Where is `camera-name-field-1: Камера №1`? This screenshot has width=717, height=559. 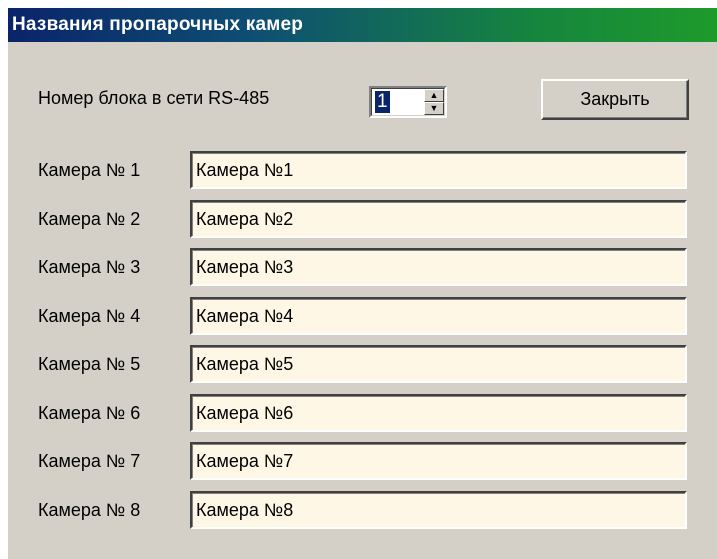
camera-name-field-1: Камера №1 is located at coordinates (438, 170).